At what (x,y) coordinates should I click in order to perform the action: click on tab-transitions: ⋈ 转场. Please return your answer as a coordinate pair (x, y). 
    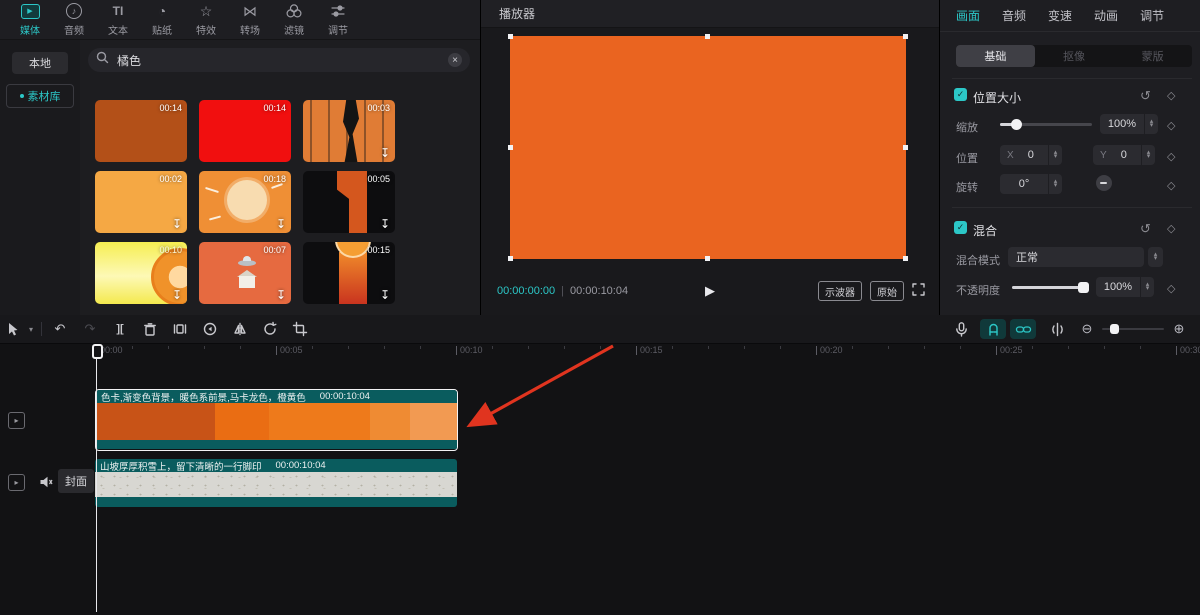
    Looking at the image, I should click on (250, 20).